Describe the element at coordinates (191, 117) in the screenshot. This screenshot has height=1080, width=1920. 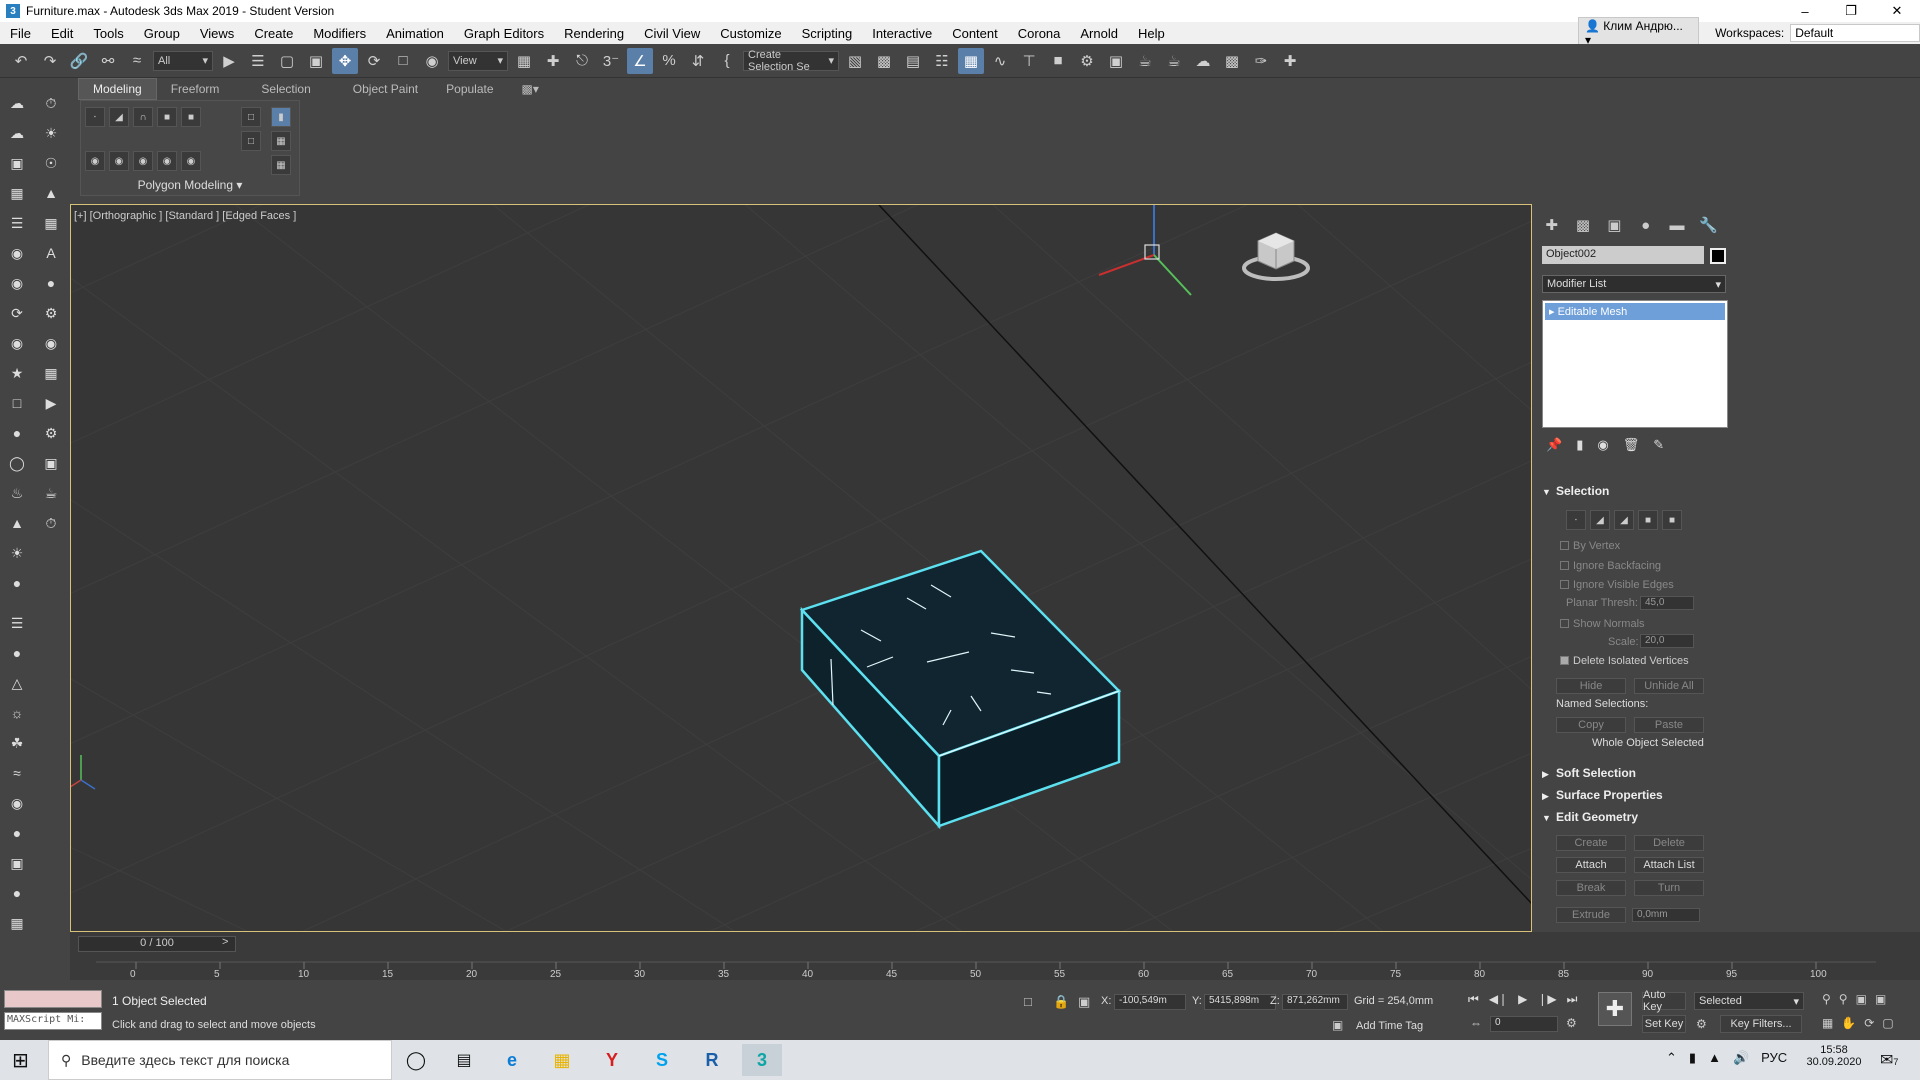
I see `element-mode-icon: ■` at that location.